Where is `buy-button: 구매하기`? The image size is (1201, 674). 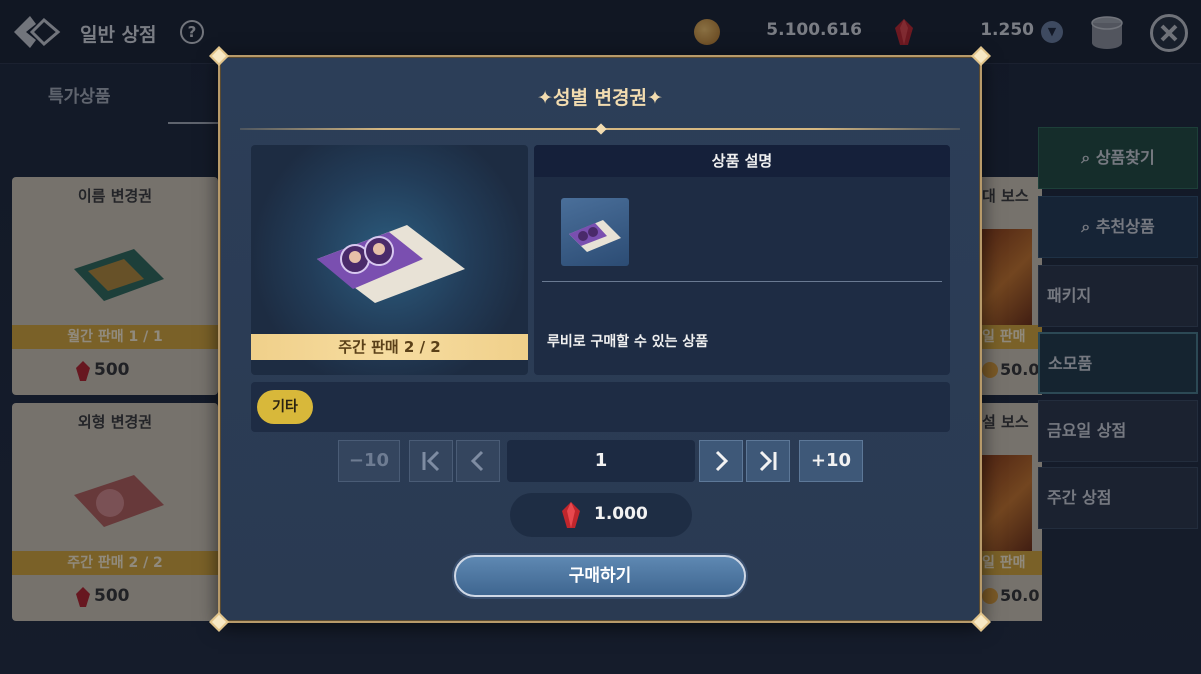
buy-button: 구매하기 is located at coordinates (600, 576).